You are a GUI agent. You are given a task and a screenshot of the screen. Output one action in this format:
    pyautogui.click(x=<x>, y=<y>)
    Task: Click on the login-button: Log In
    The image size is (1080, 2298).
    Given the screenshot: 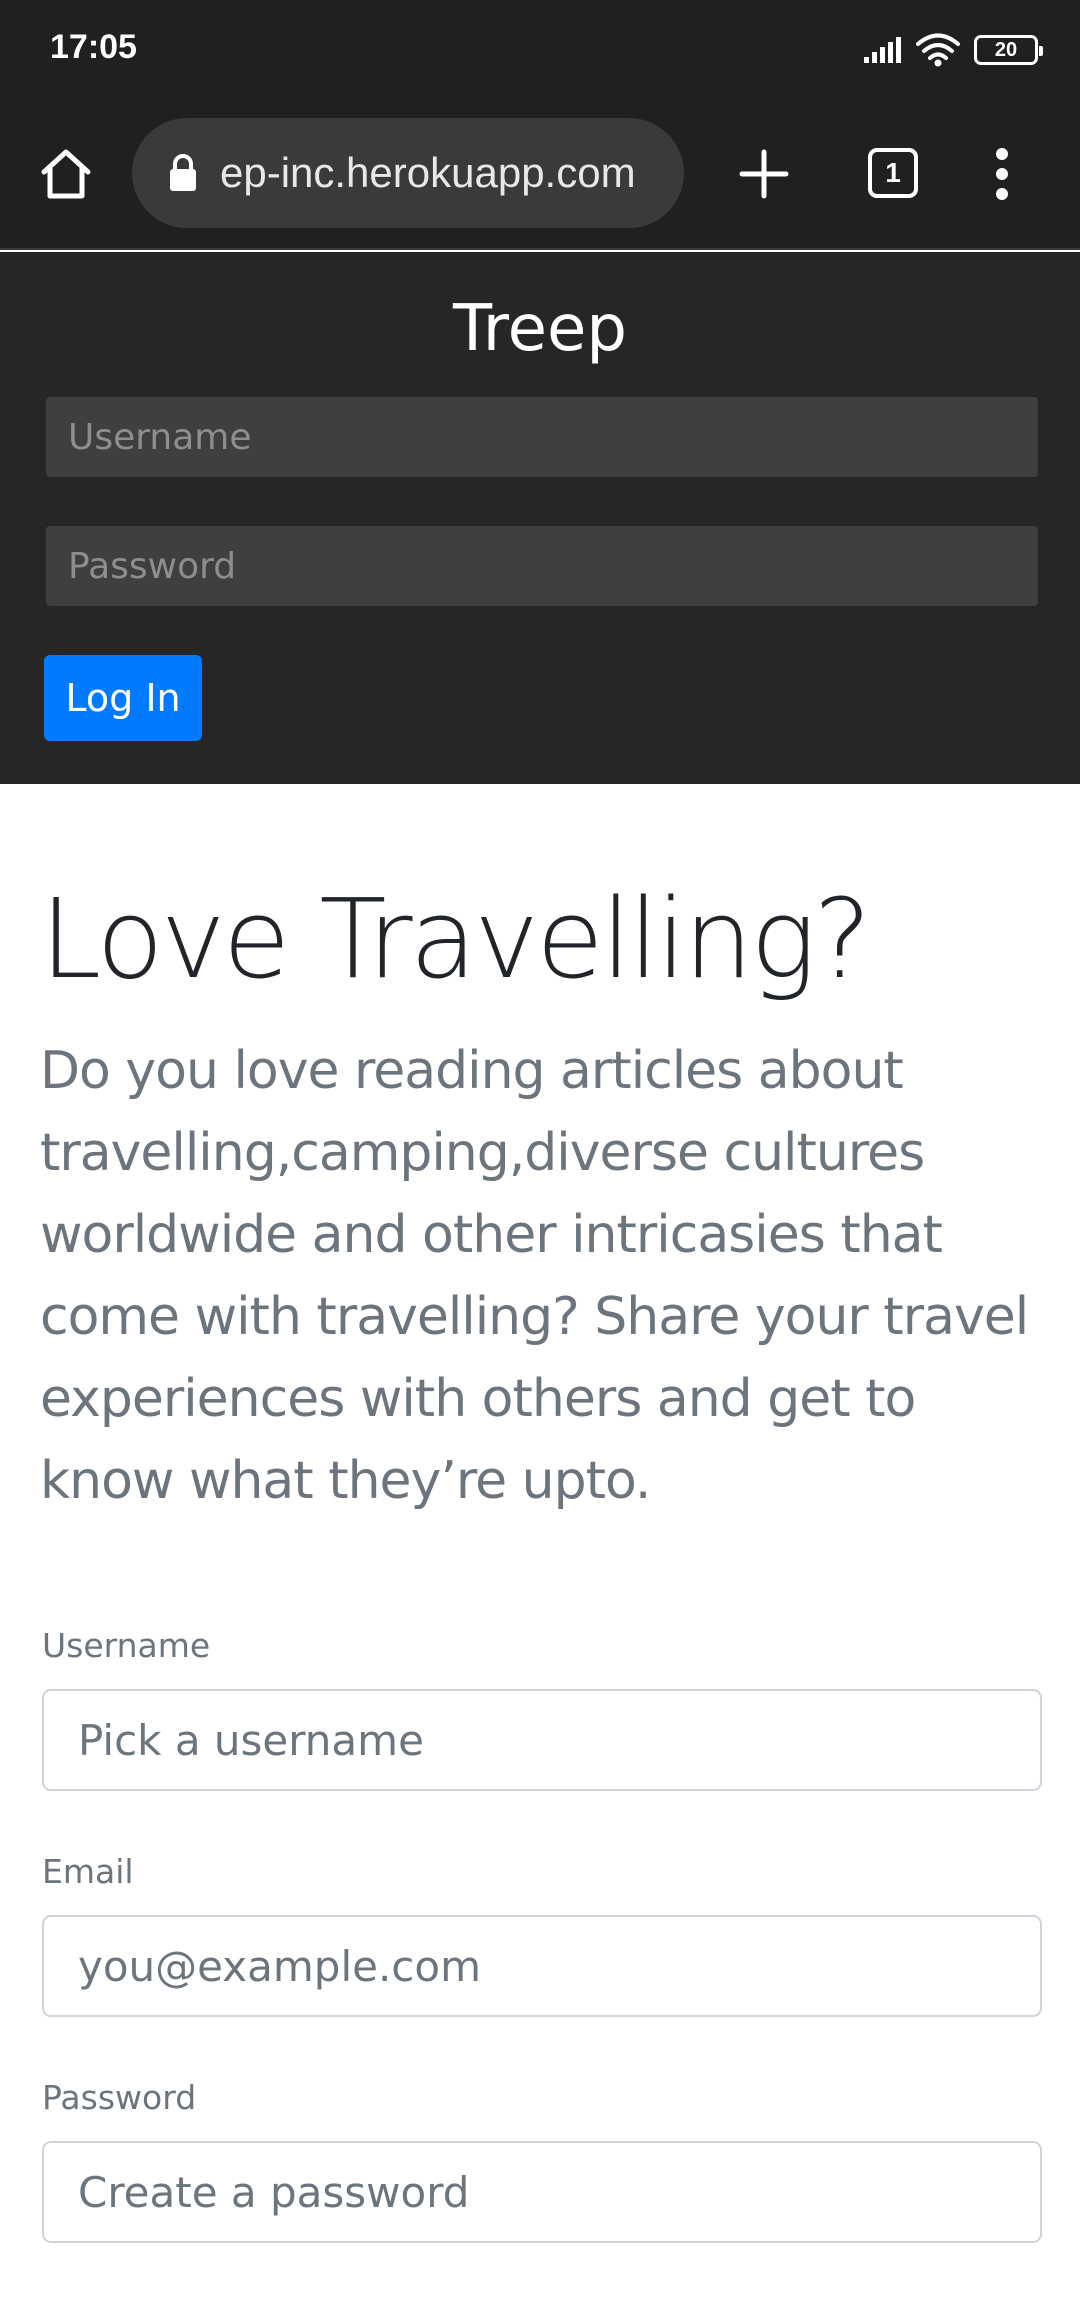 What is the action you would take?
    pyautogui.click(x=123, y=698)
    